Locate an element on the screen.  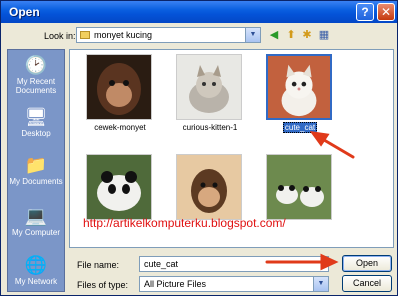
look-in-combo: monyet kucing ▼ is located at coordinates (168, 35).